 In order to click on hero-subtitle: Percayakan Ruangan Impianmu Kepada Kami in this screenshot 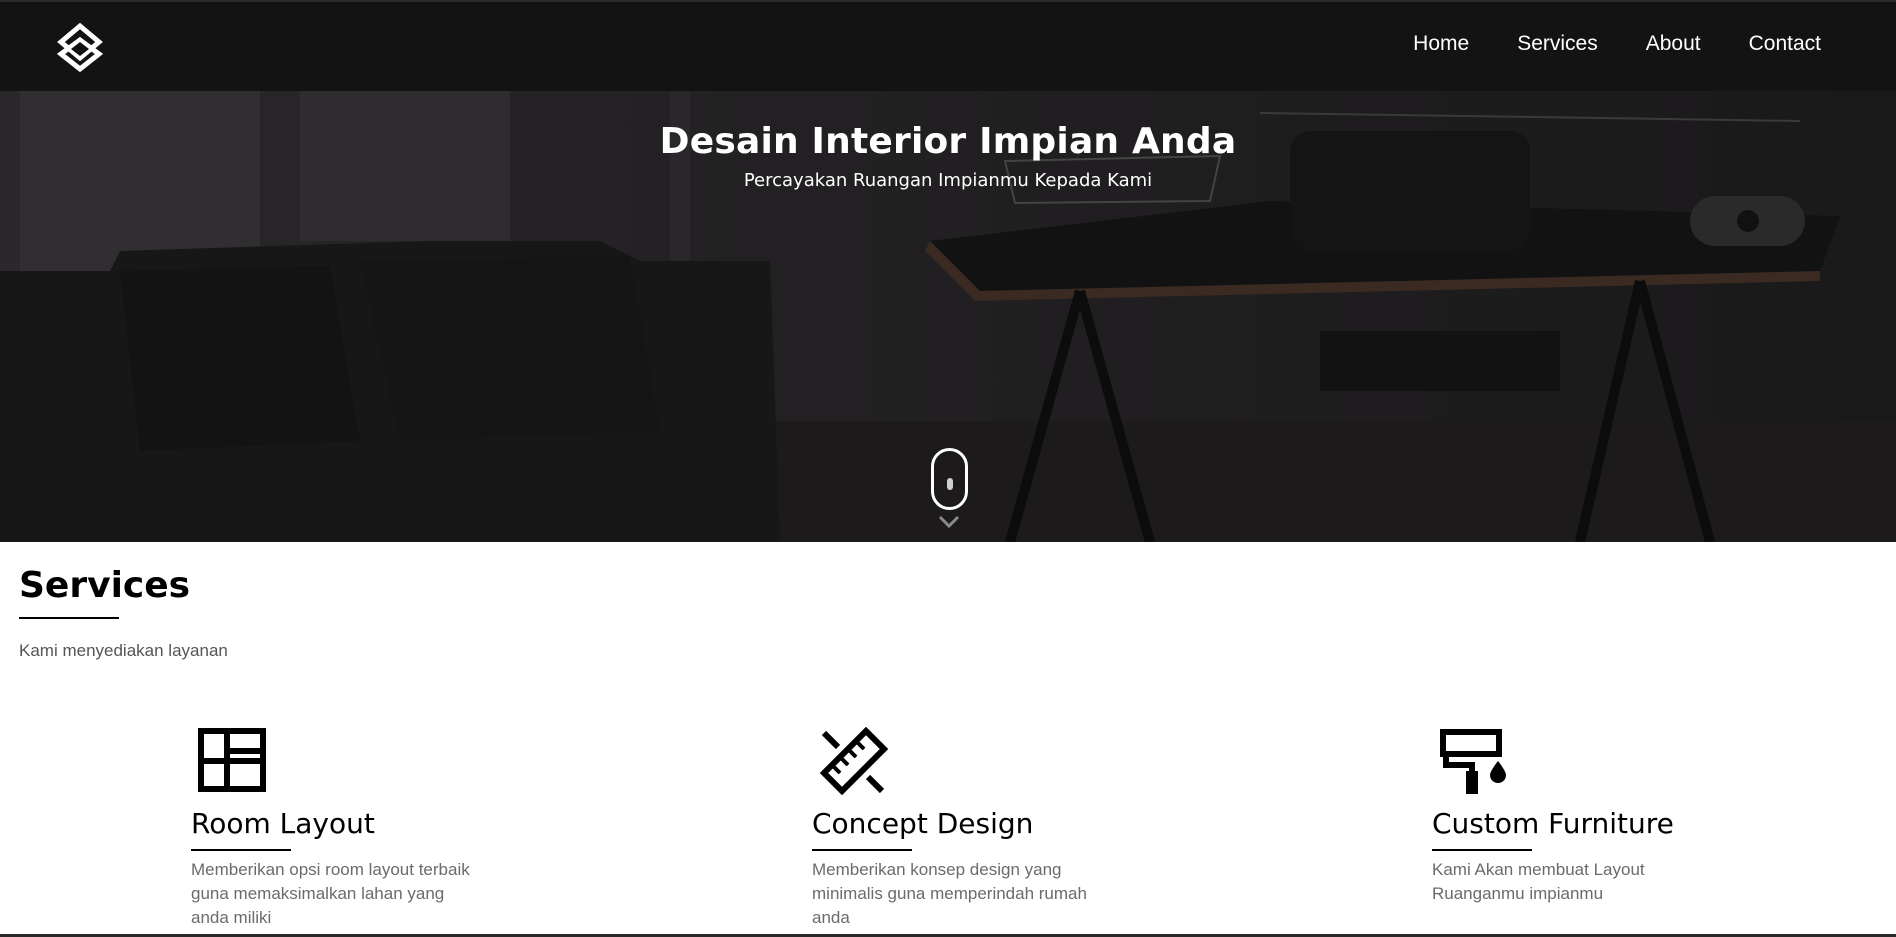, I will do `click(948, 180)`.